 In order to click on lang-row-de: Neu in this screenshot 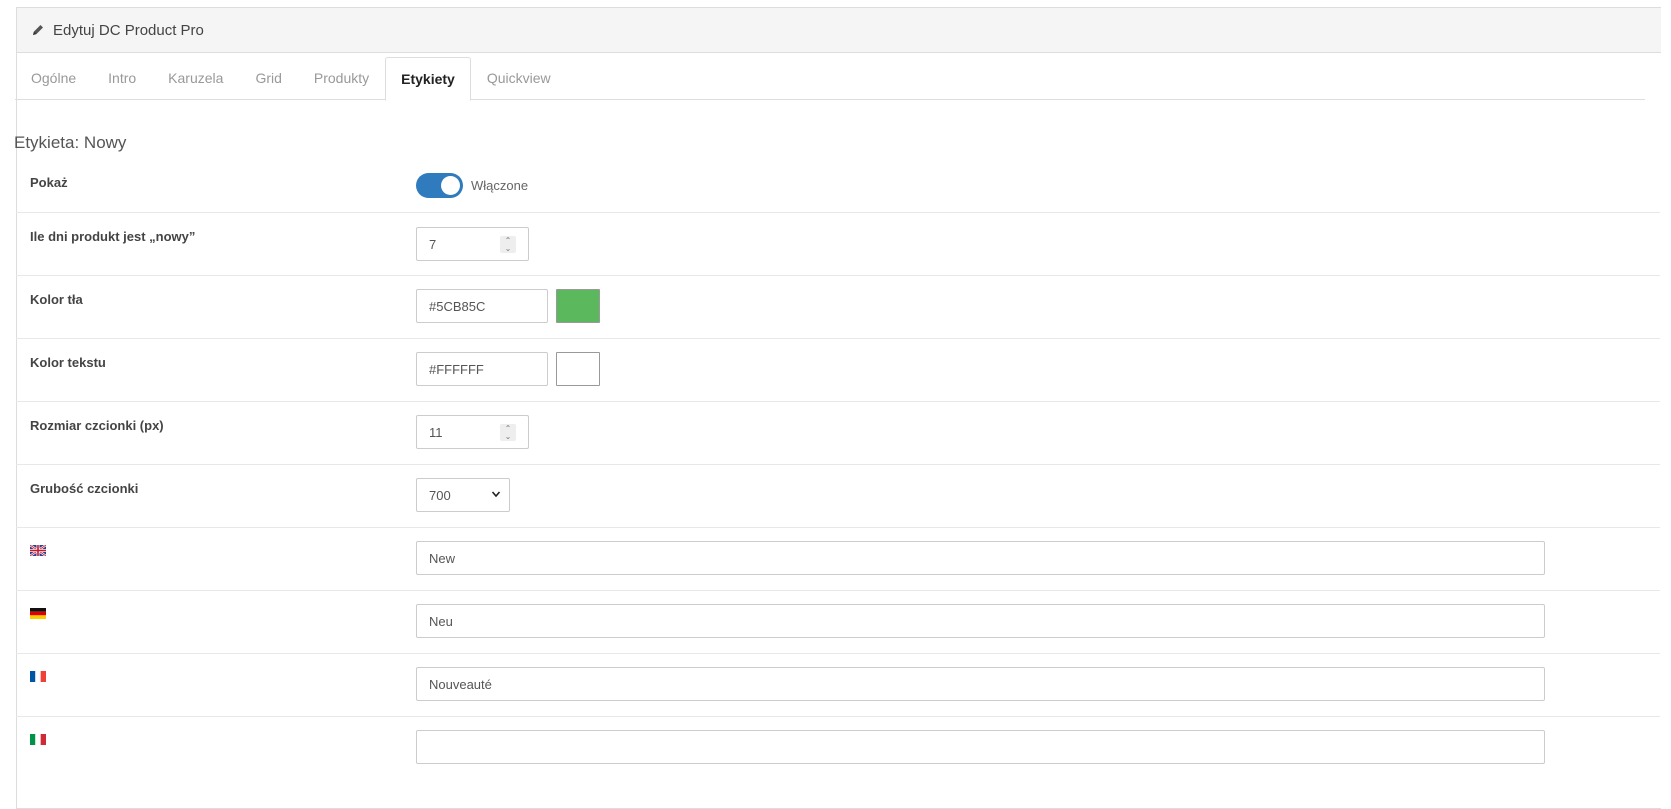, I will do `click(838, 622)`.